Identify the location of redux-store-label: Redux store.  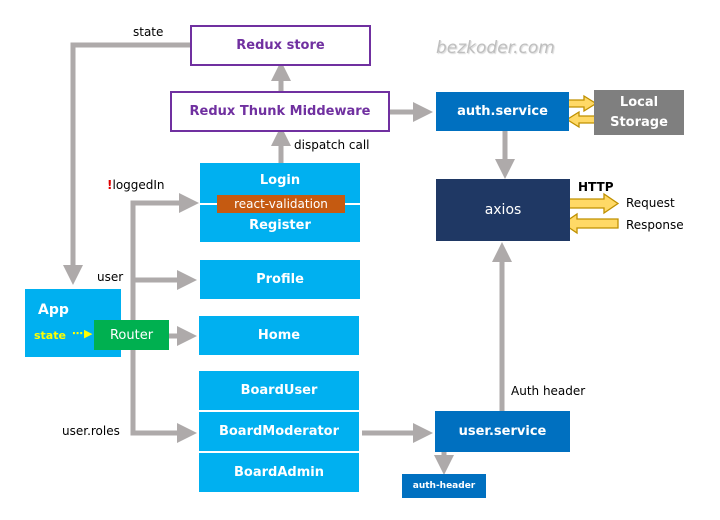
(280, 45).